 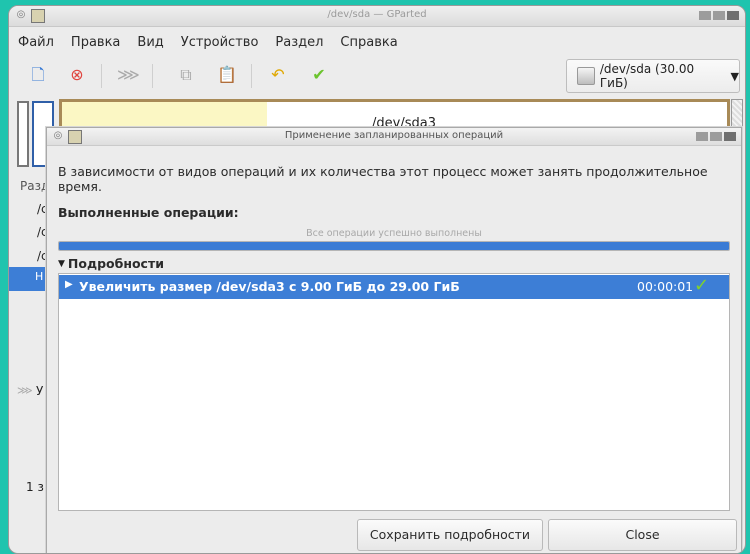 I want to click on progress-bar-fill, so click(x=394, y=246).